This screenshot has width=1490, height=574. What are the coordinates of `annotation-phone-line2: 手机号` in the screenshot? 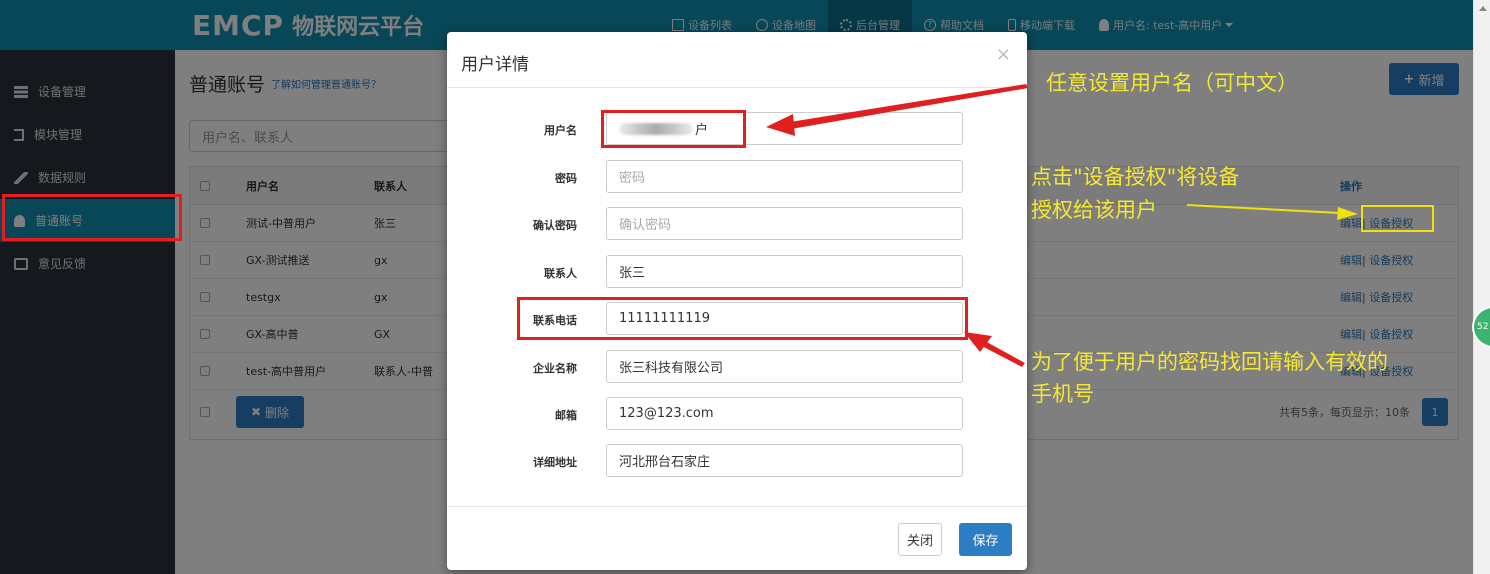 It's located at (1062, 394).